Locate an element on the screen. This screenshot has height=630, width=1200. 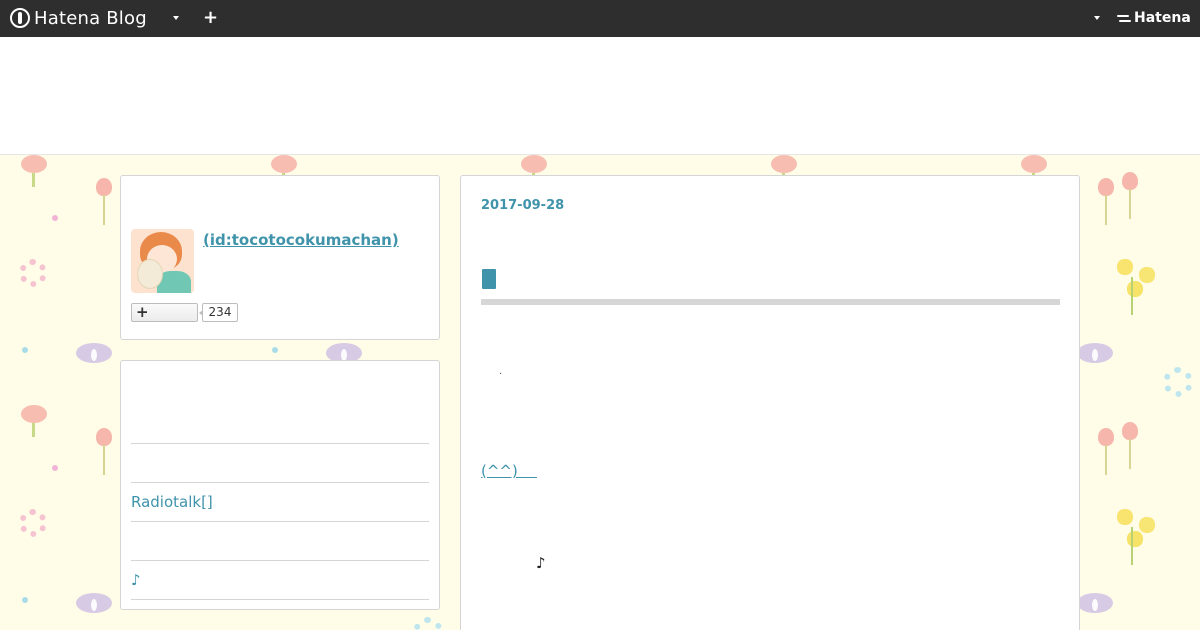
follow-button: + is located at coordinates (164, 312).